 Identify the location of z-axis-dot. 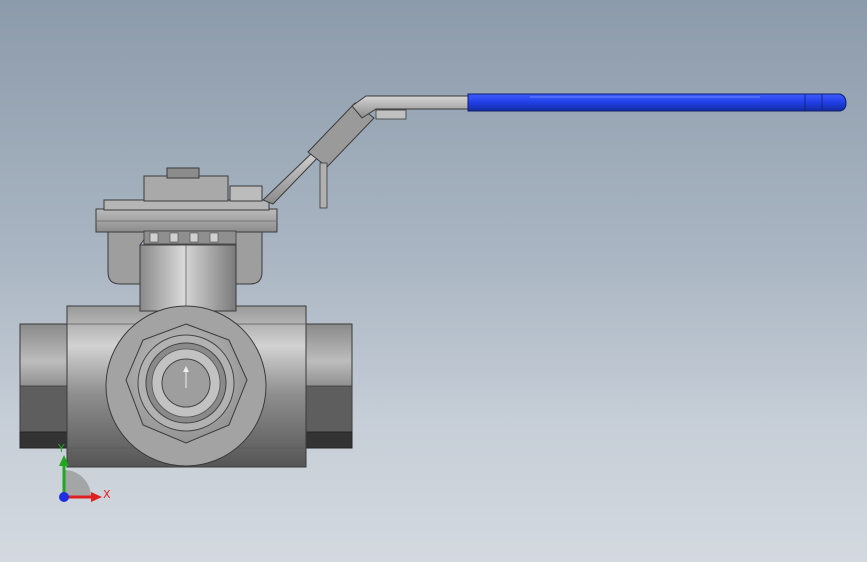
(64, 497).